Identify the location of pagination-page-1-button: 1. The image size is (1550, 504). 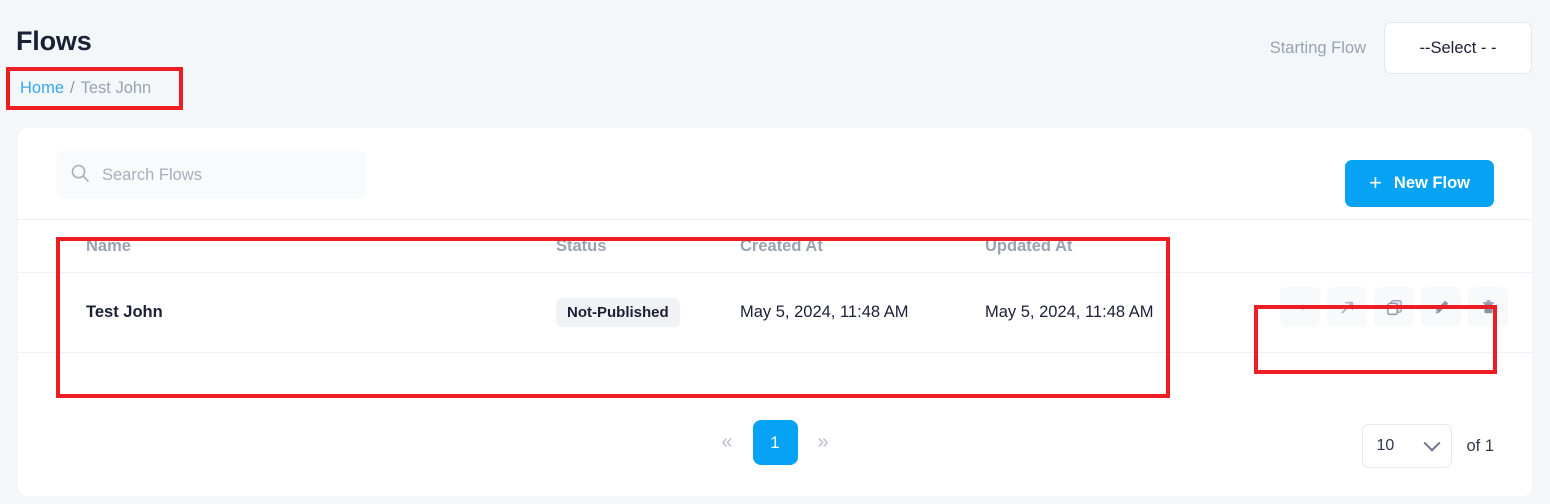
(775, 442).